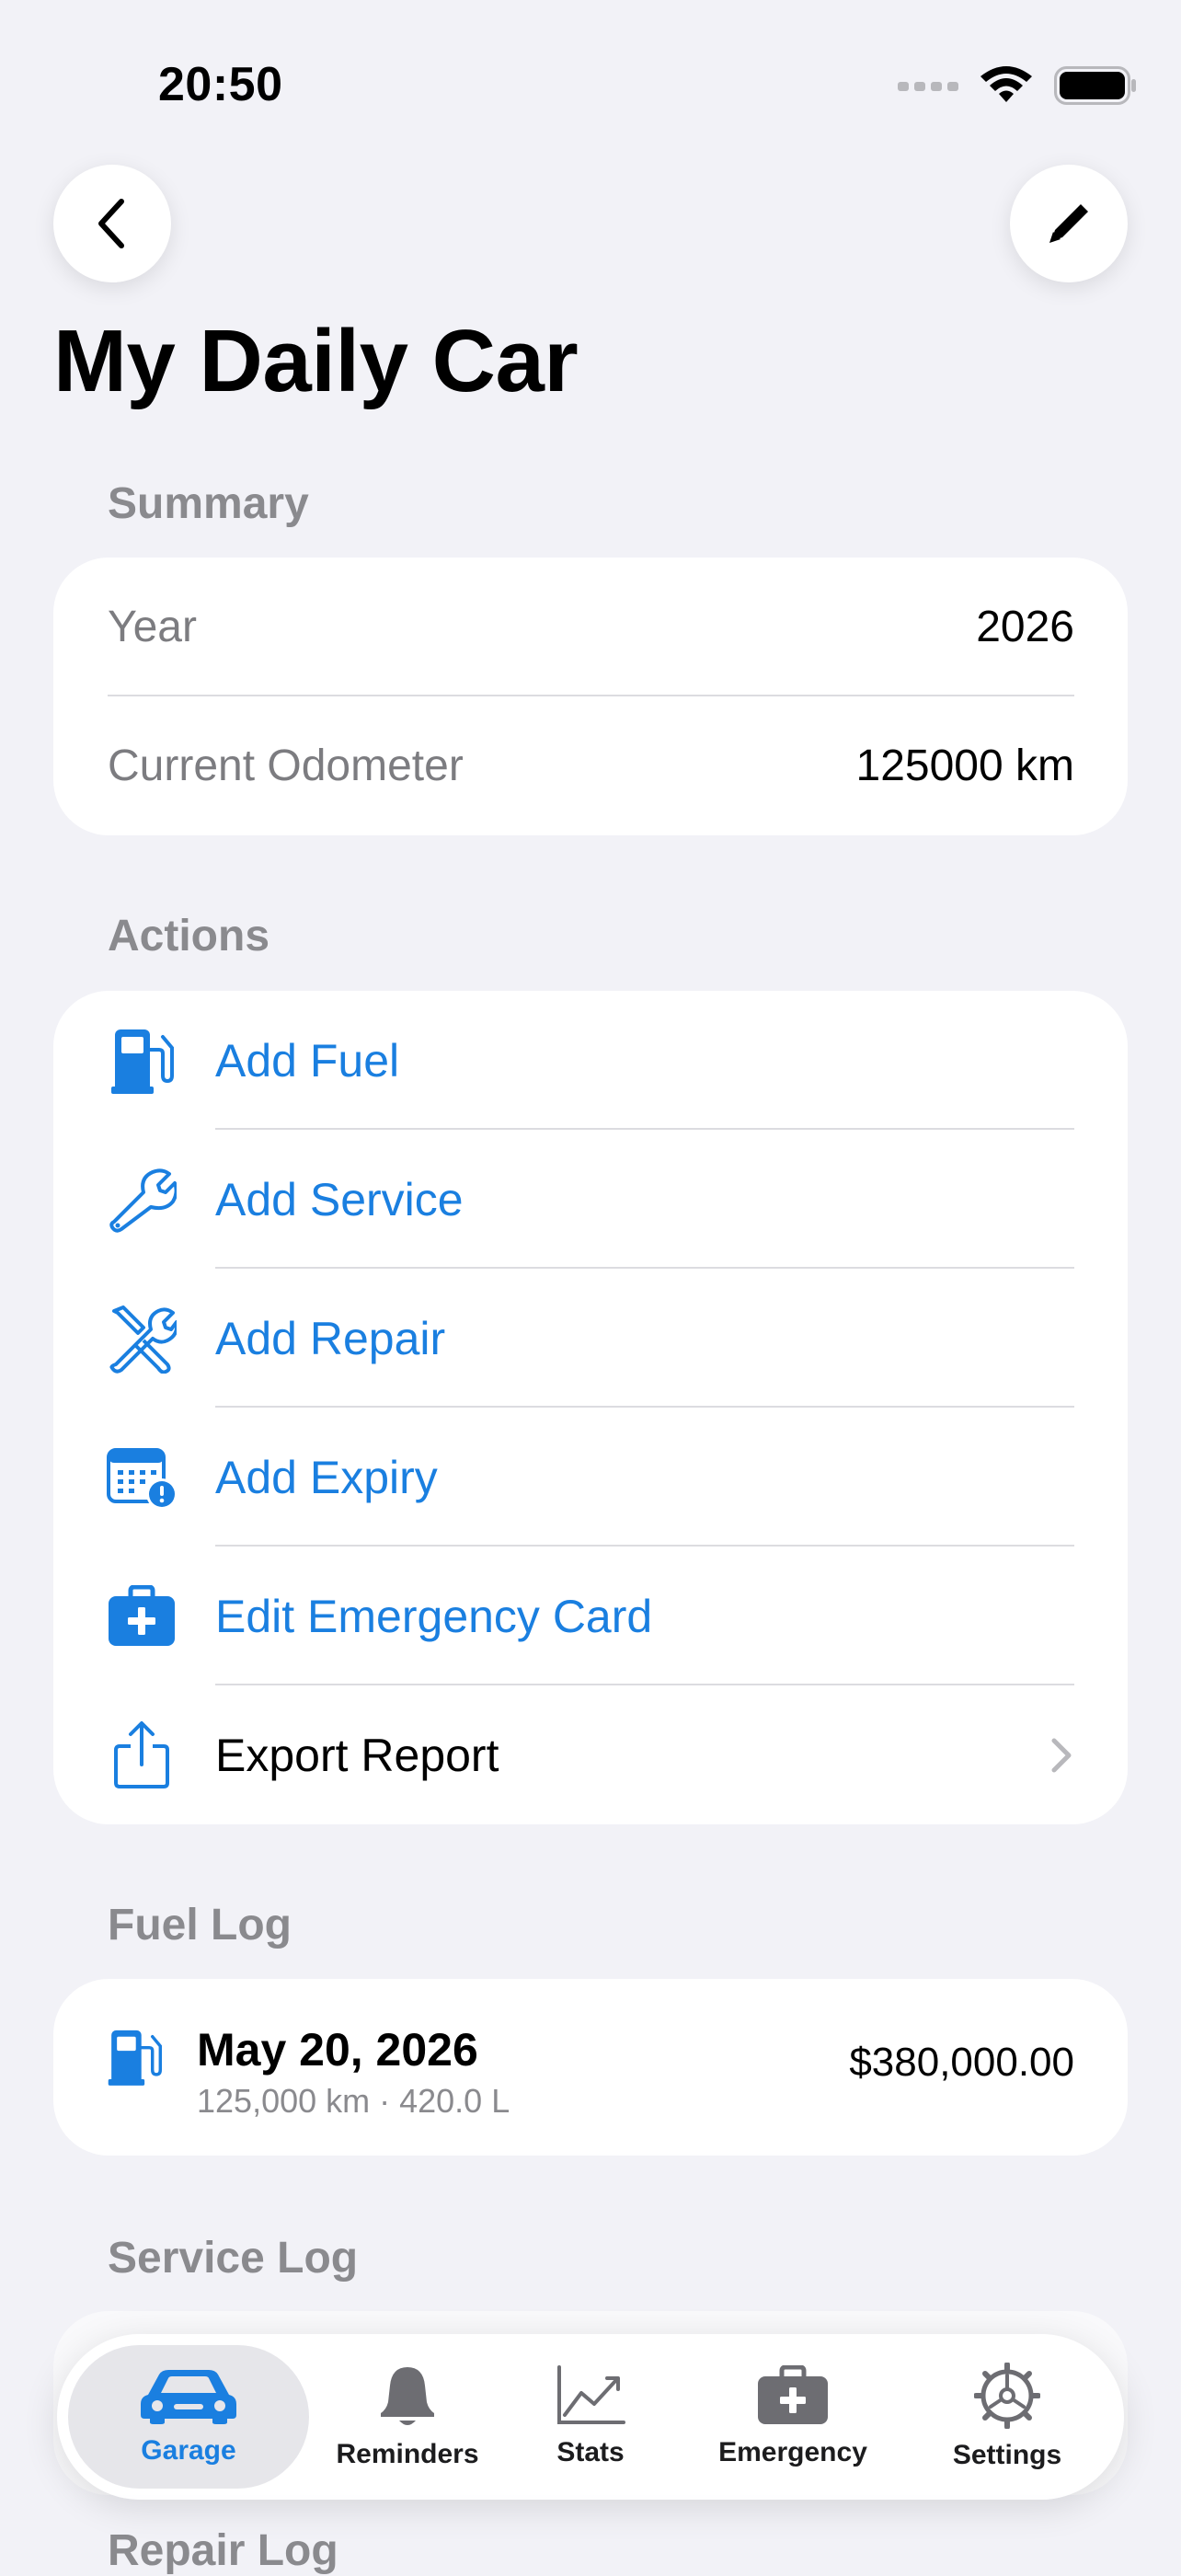 The height and width of the screenshot is (2576, 1181). I want to click on tab-reminders-label: Reminders, so click(407, 2454).